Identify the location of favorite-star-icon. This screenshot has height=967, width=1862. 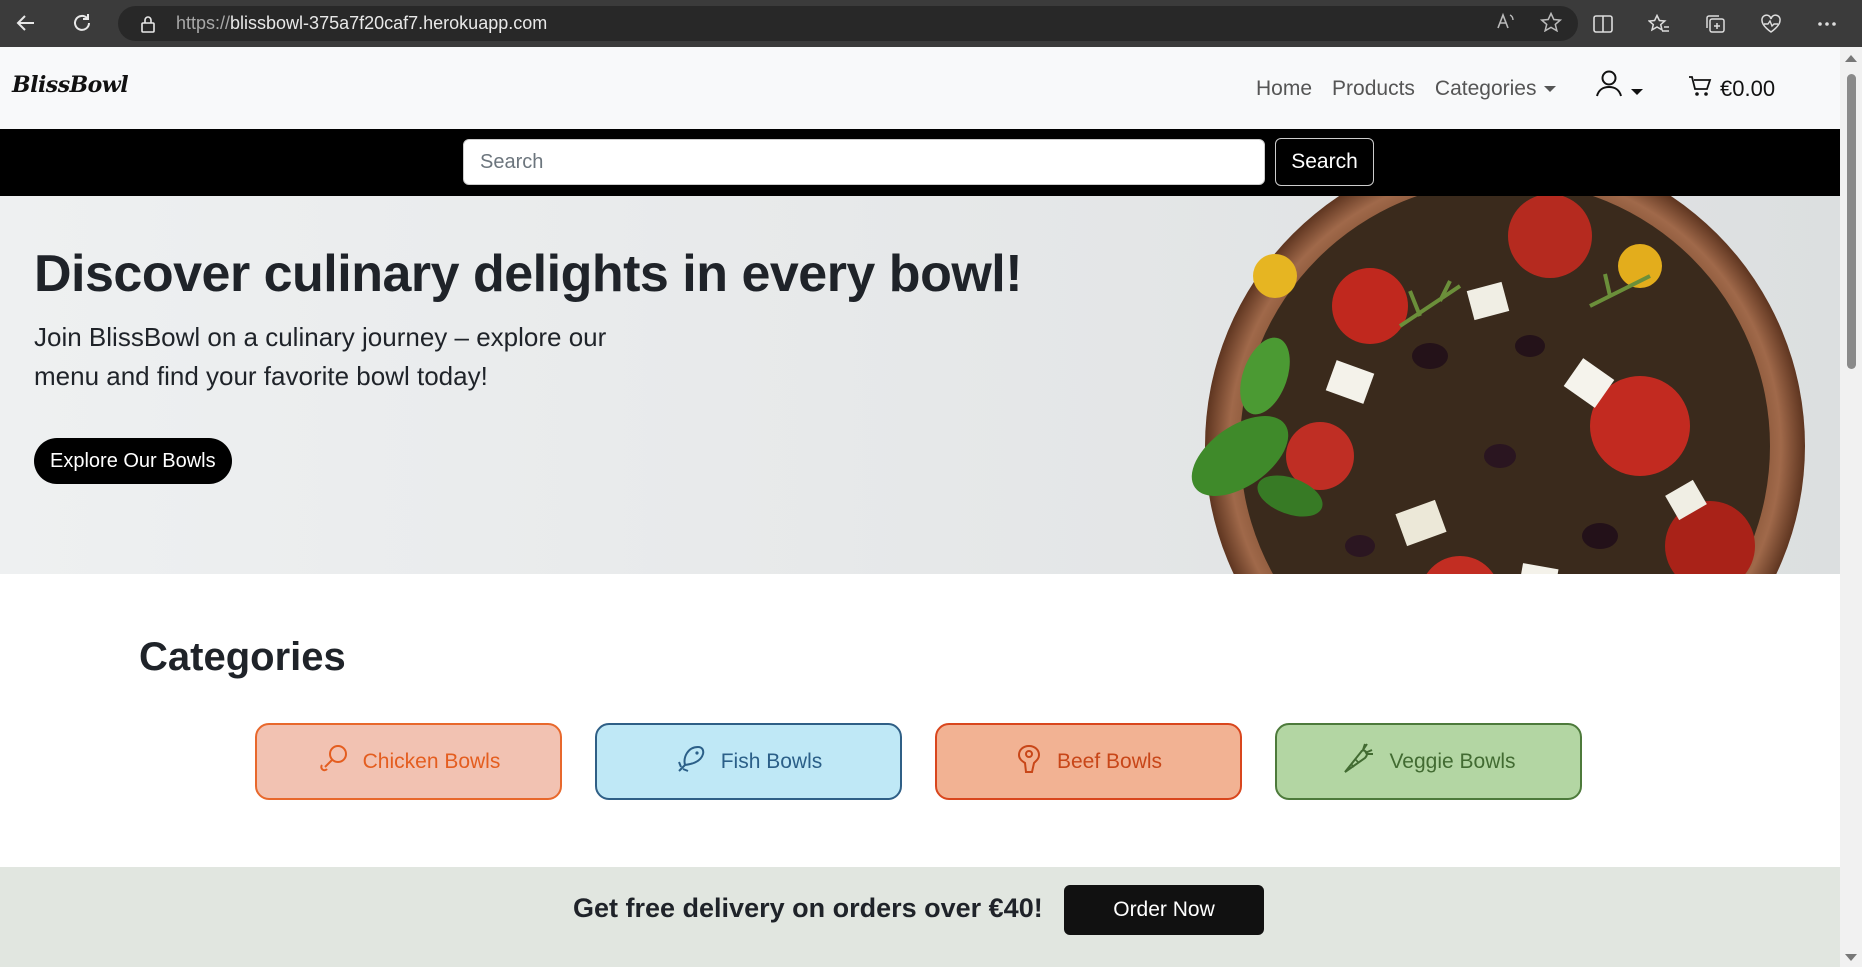
(1551, 24).